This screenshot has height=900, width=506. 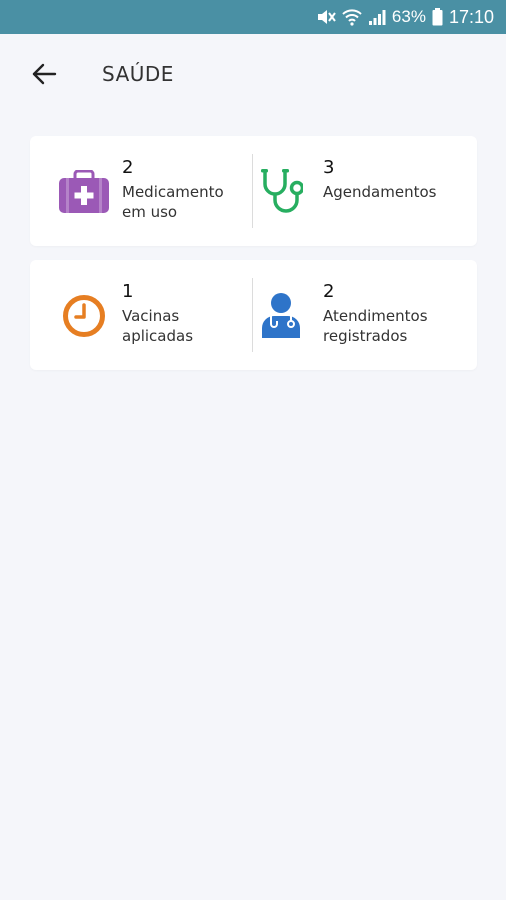 I want to click on medications-label-line1: Medicamento, so click(x=173, y=192).